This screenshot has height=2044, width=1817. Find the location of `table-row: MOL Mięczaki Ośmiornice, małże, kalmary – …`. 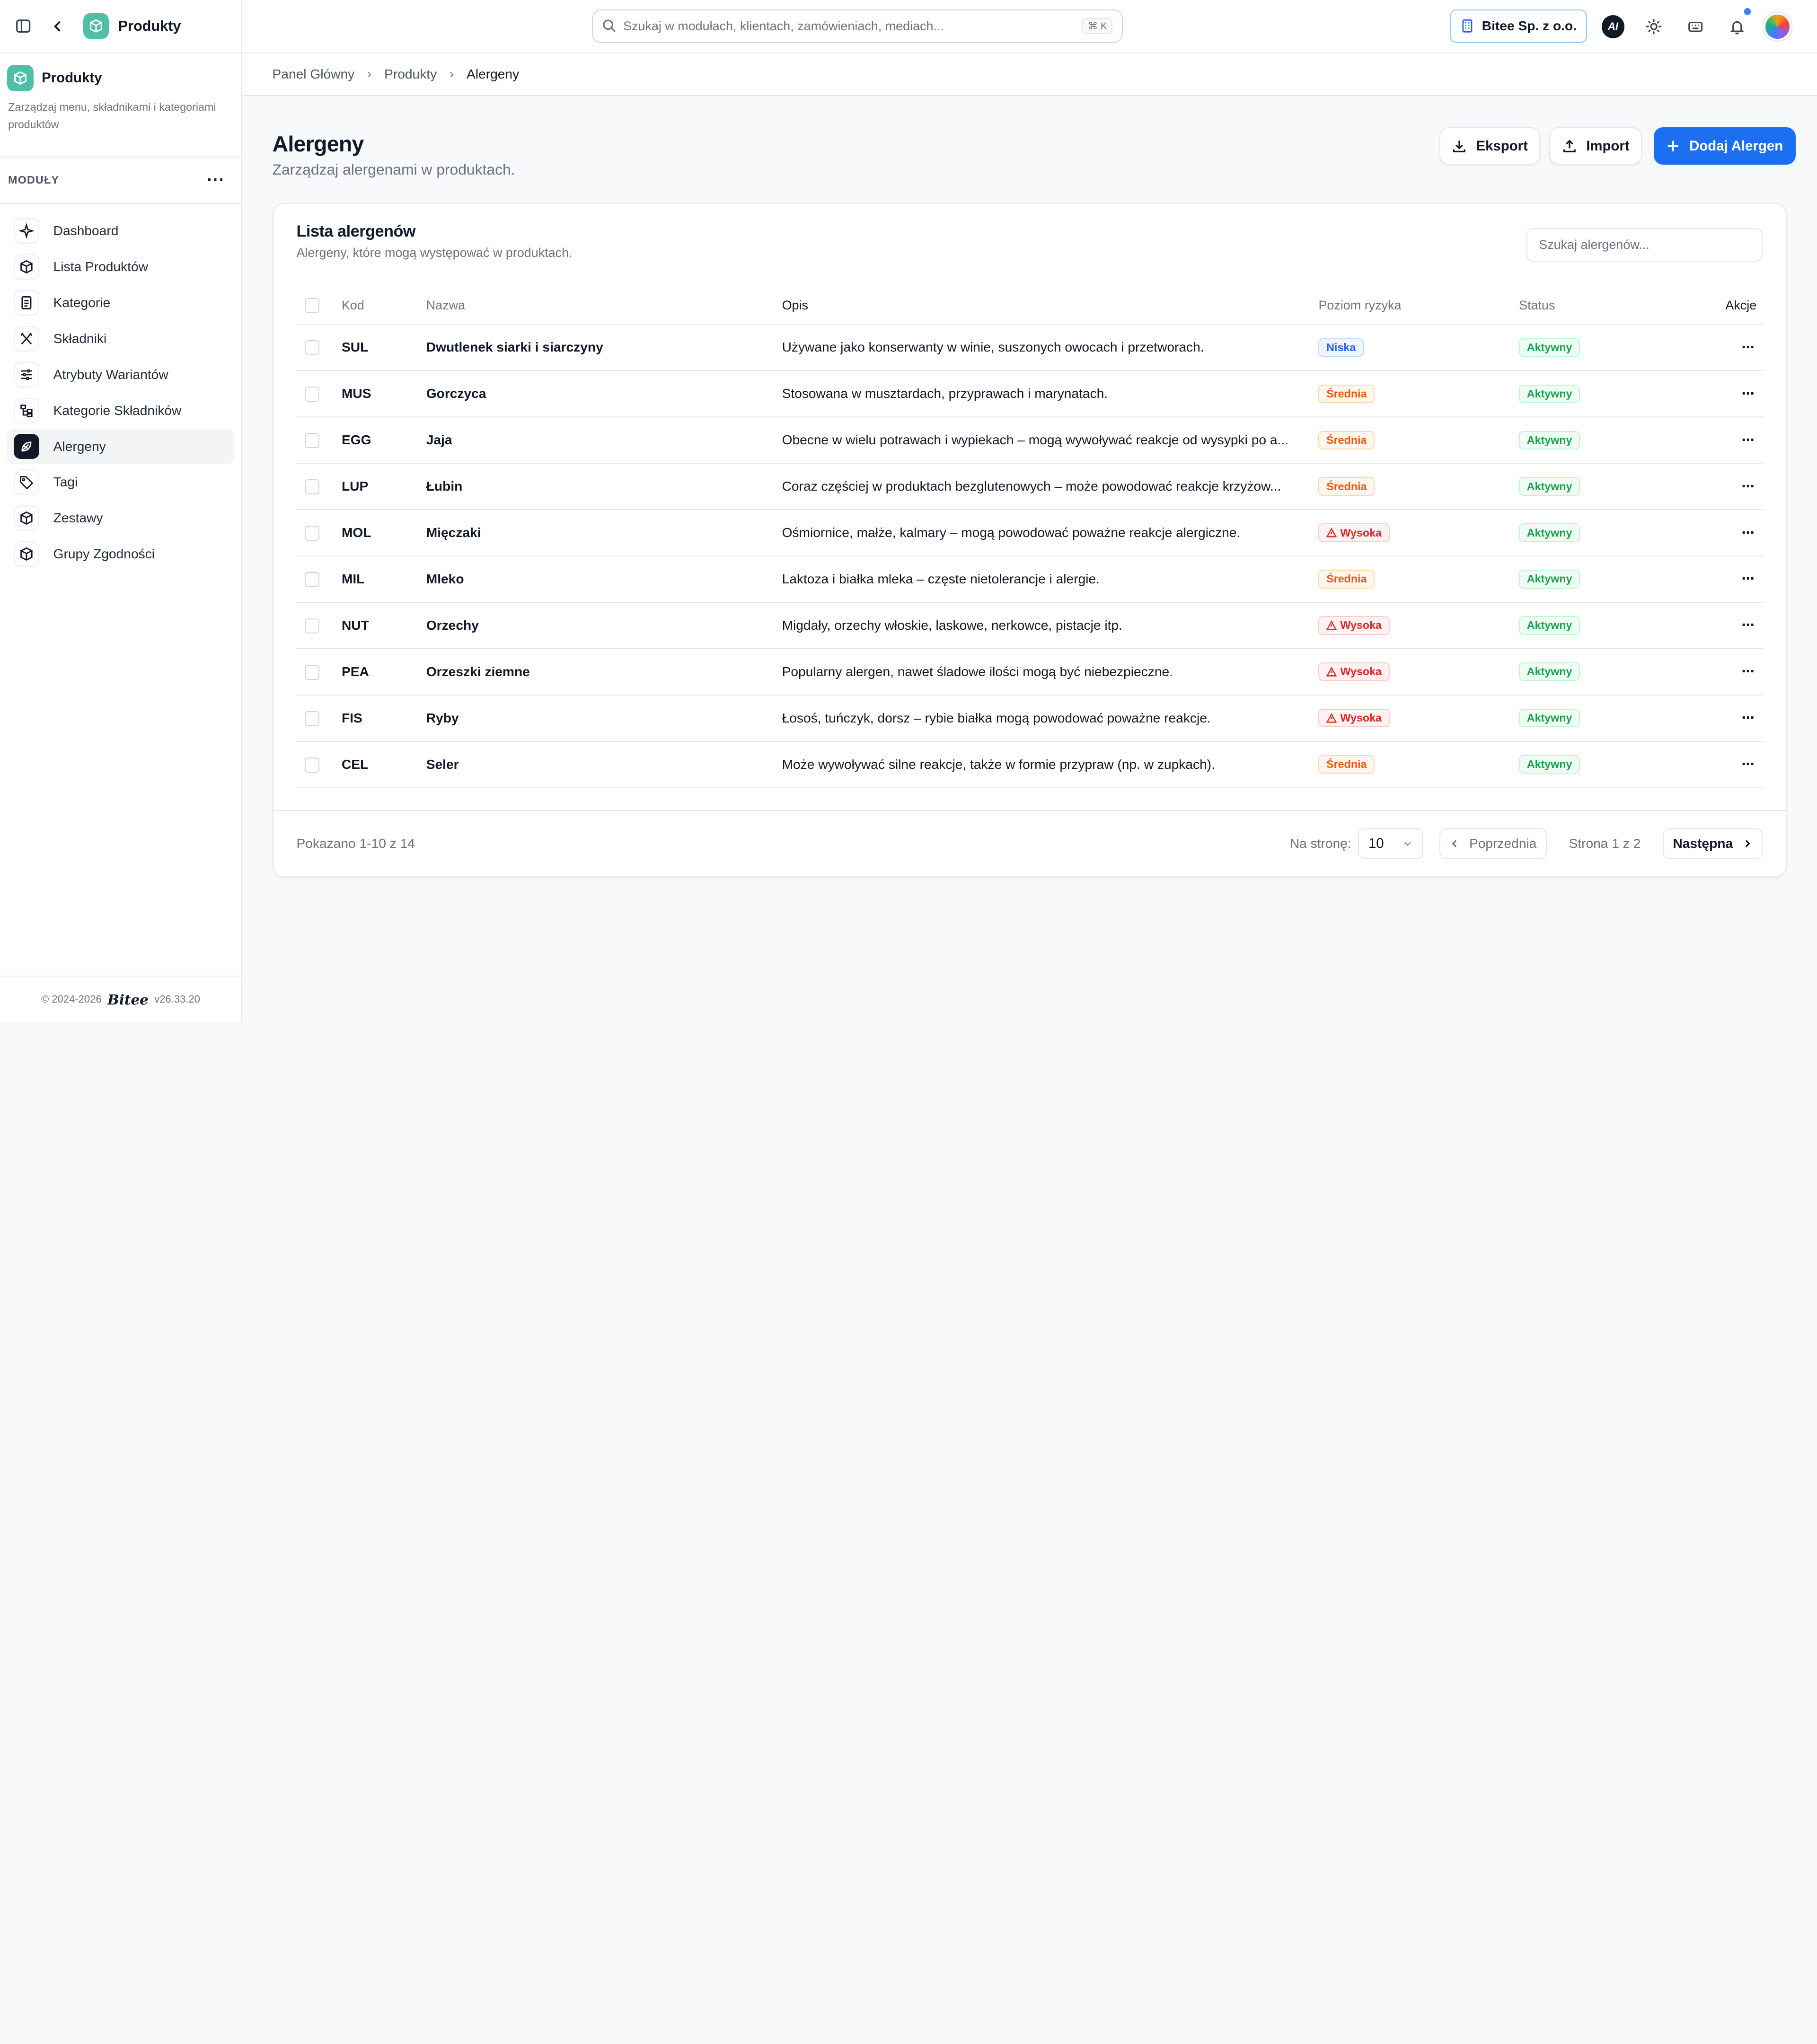

table-row: MOL Mięczaki Ośmiornice, małże, kalmary – … is located at coordinates (1030, 533).